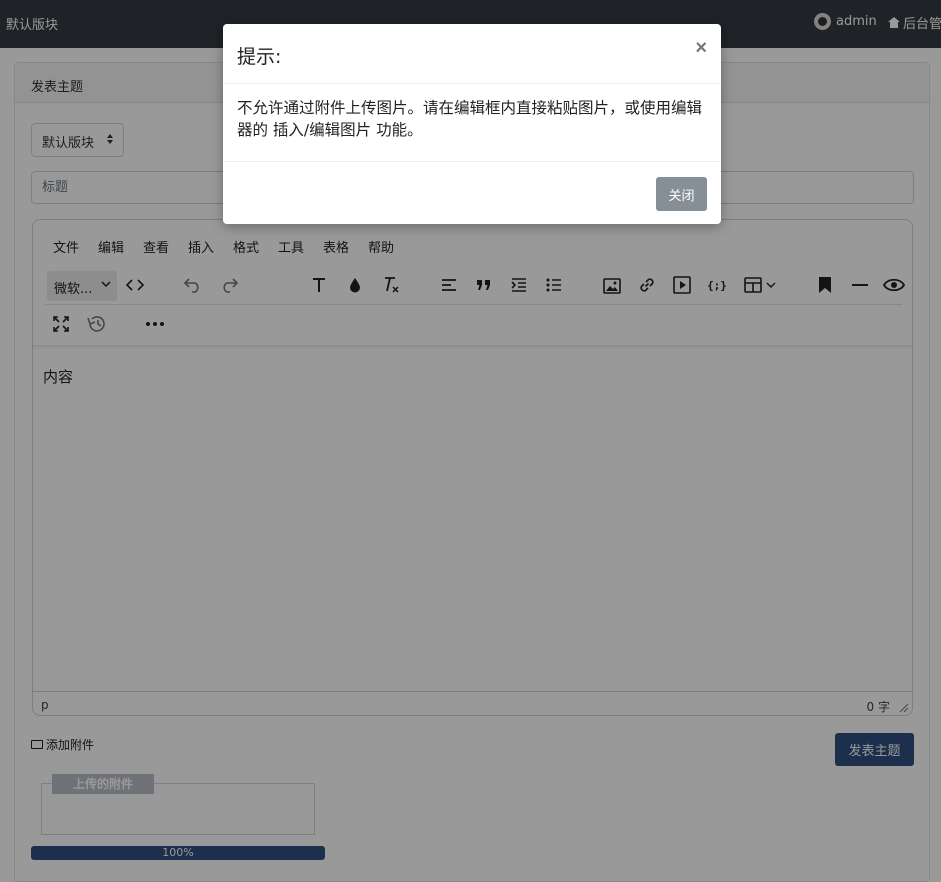 This screenshot has width=941, height=882. Describe the element at coordinates (701, 48) in the screenshot. I see `close-icon: ×` at that location.